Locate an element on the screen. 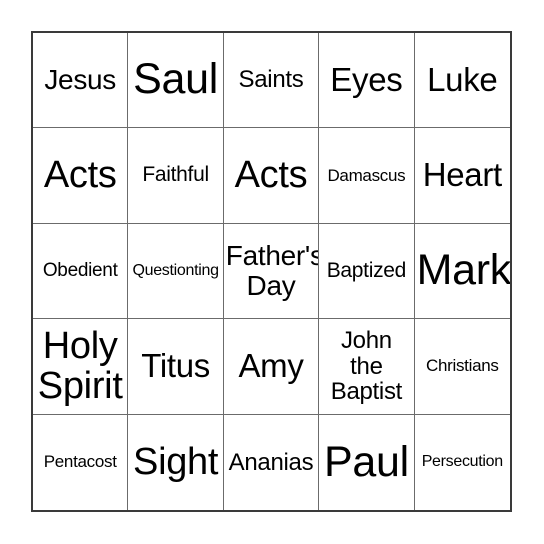 Image resolution: width=544 pixels, height=544 pixels. bingo-cell: Heart is located at coordinates (462, 176).